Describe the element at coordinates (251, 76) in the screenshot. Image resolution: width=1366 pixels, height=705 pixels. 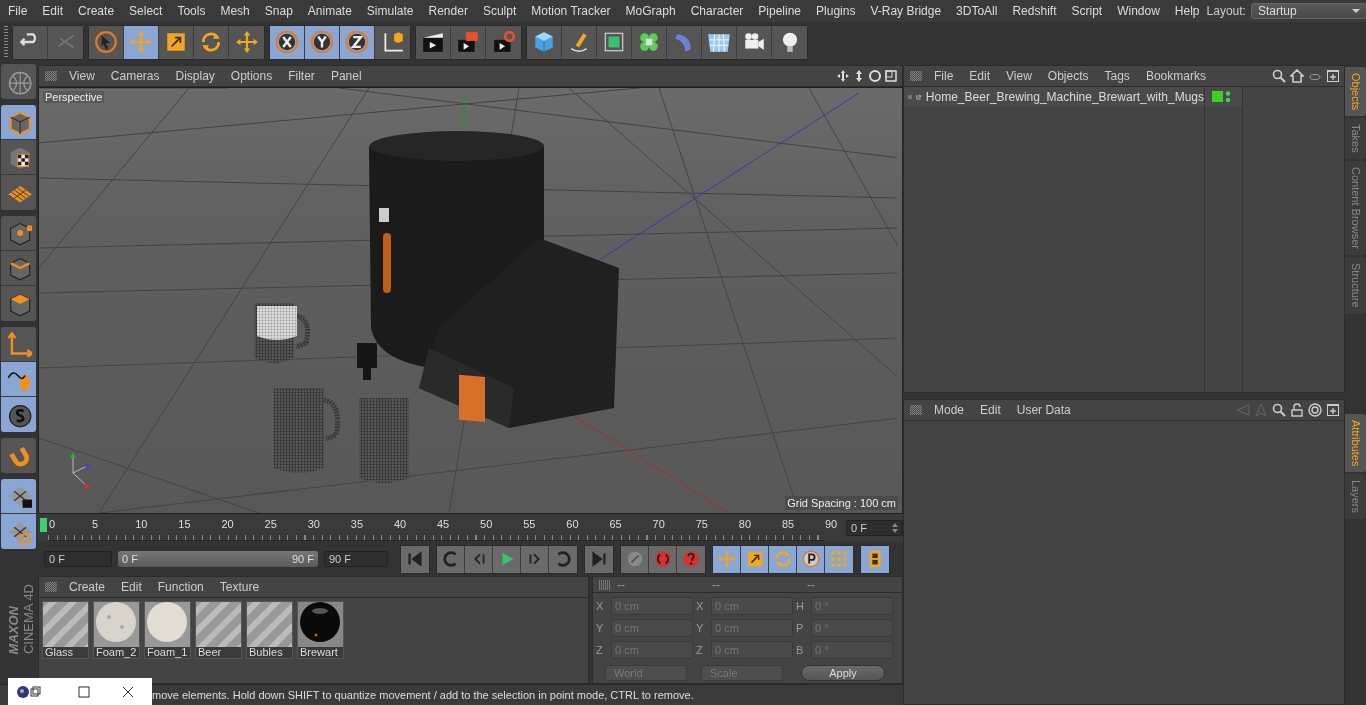
I see `menu-item: Options` at that location.